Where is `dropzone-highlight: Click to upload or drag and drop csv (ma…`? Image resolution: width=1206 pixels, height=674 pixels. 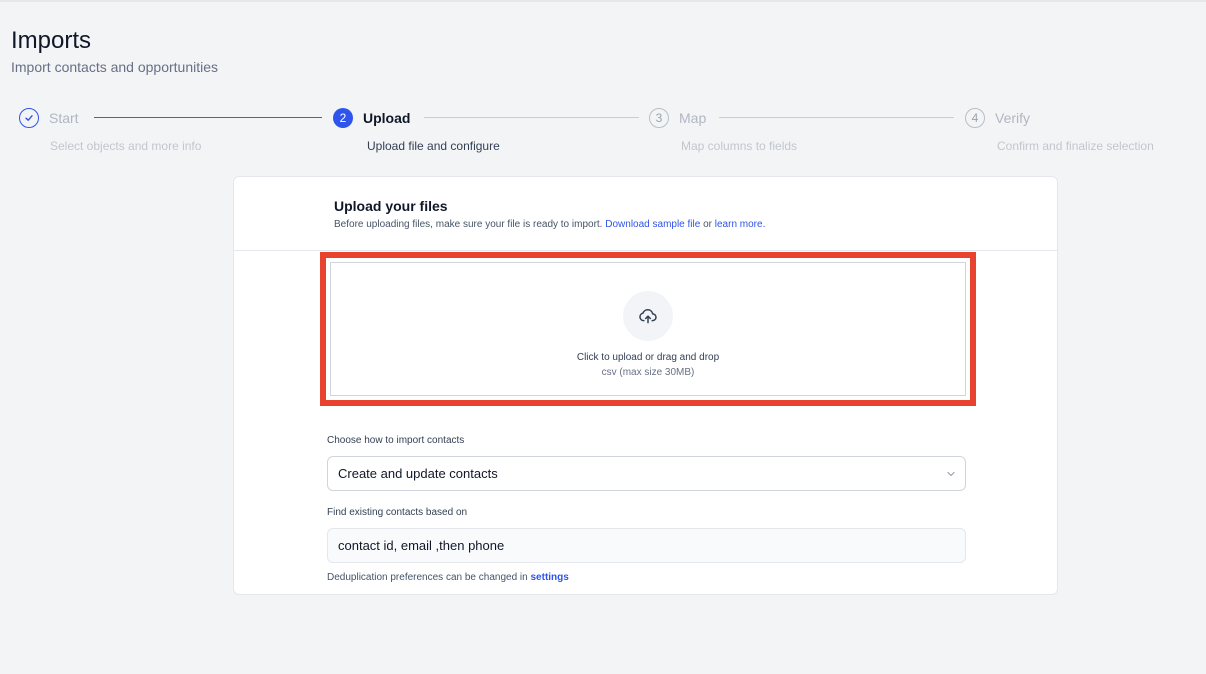 dropzone-highlight: Click to upload or drag and drop csv (ma… is located at coordinates (648, 329).